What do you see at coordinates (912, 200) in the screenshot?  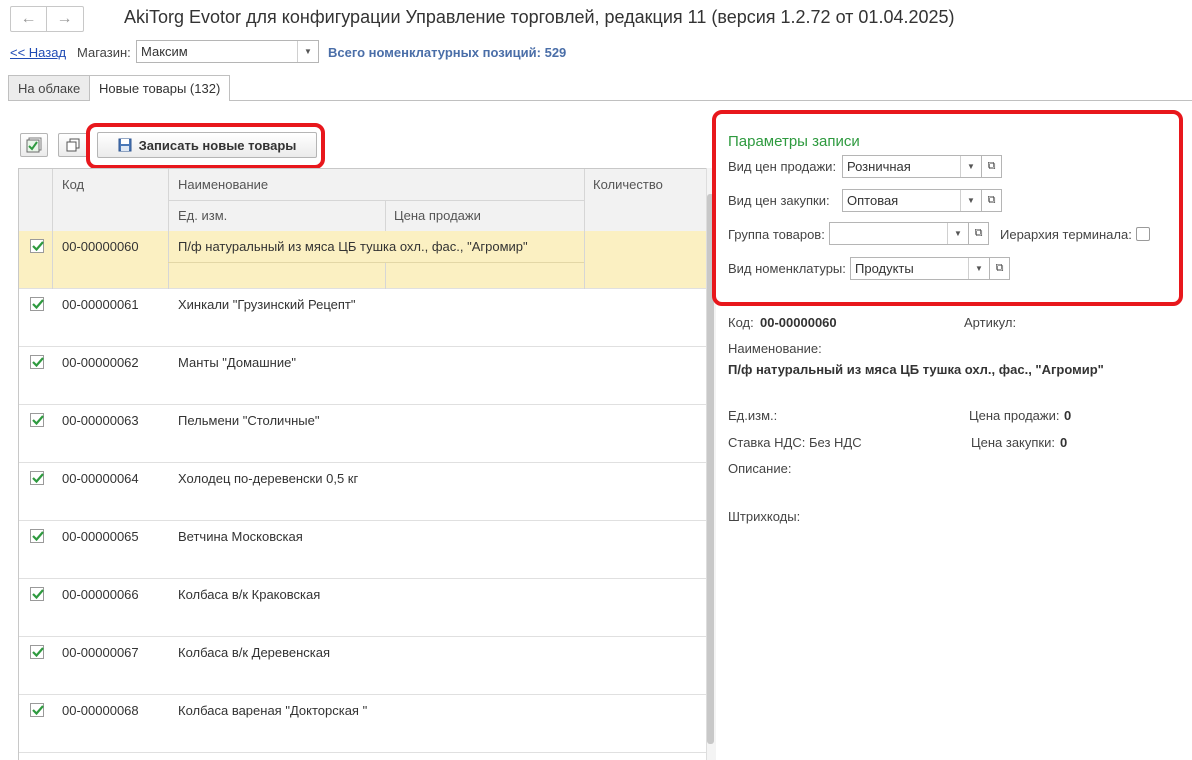 I see `purchase-price-select: Оптовая ▼` at bounding box center [912, 200].